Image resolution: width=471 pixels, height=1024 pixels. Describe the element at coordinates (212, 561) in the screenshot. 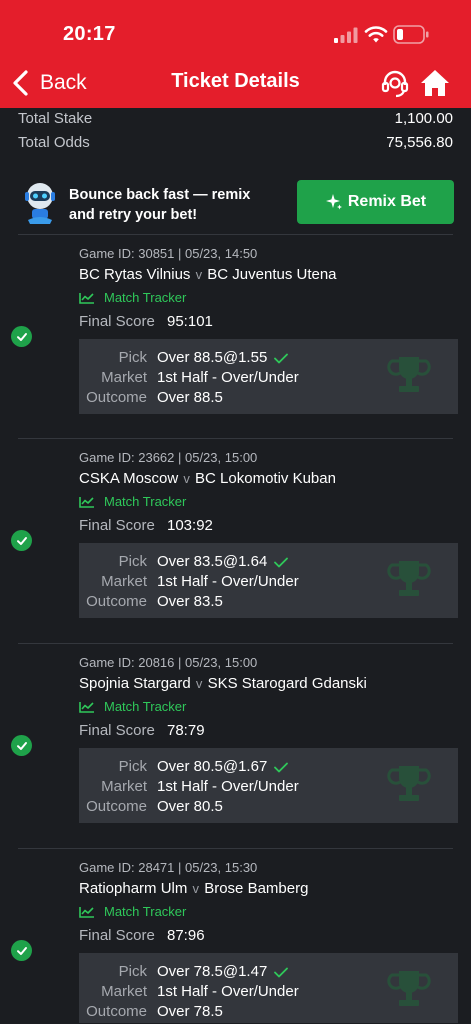

I see `pick-value: Over 83.5@1.64` at that location.